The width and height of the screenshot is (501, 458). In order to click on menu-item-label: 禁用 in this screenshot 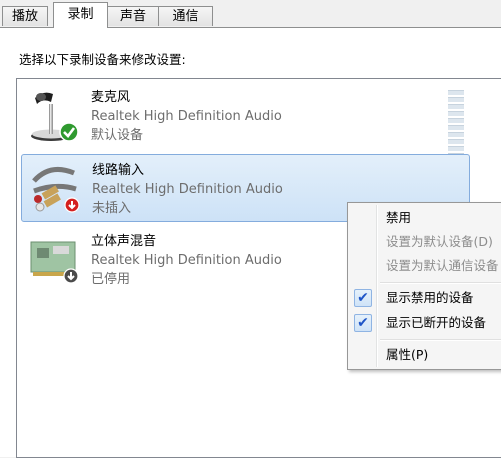, I will do `click(399, 217)`.